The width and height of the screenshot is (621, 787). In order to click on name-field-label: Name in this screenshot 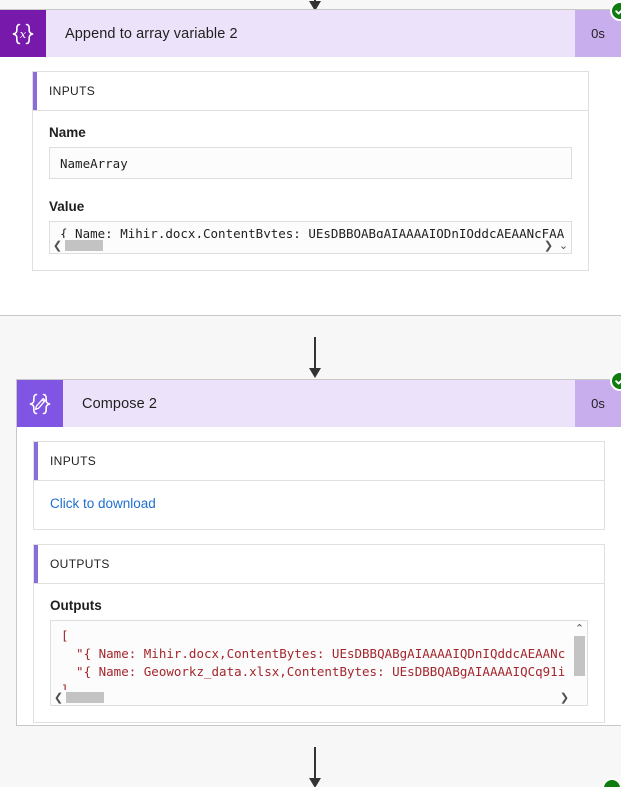, I will do `click(67, 132)`.